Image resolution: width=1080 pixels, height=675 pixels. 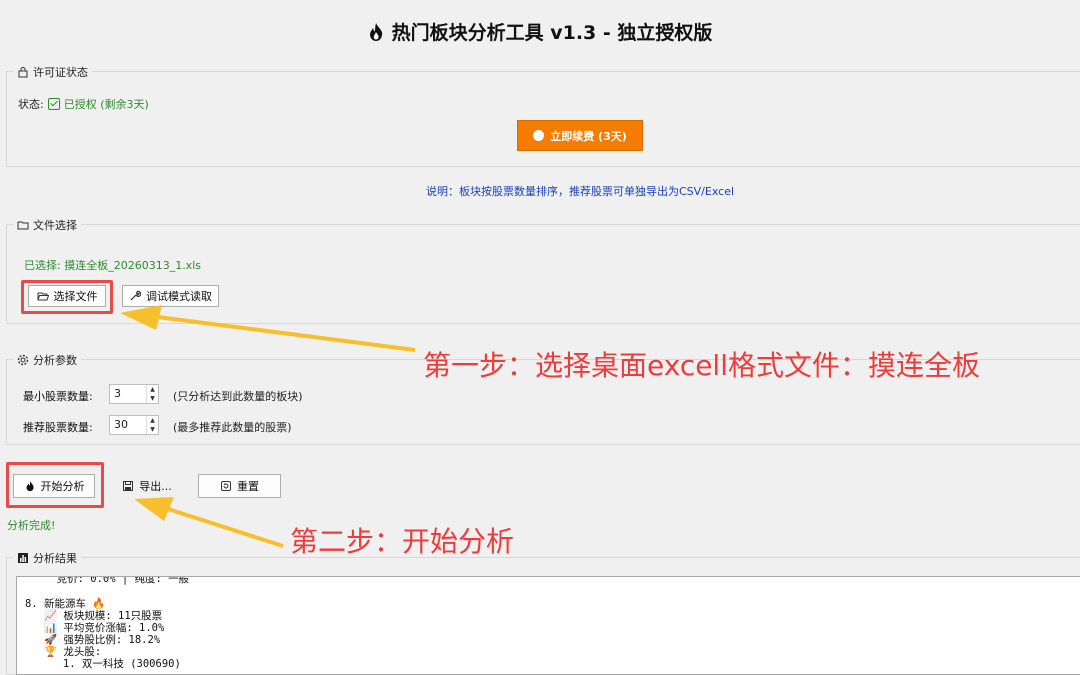 What do you see at coordinates (93, 640) in the screenshot?
I see `result-line: 🚀 强势股比例: 18.2%` at bounding box center [93, 640].